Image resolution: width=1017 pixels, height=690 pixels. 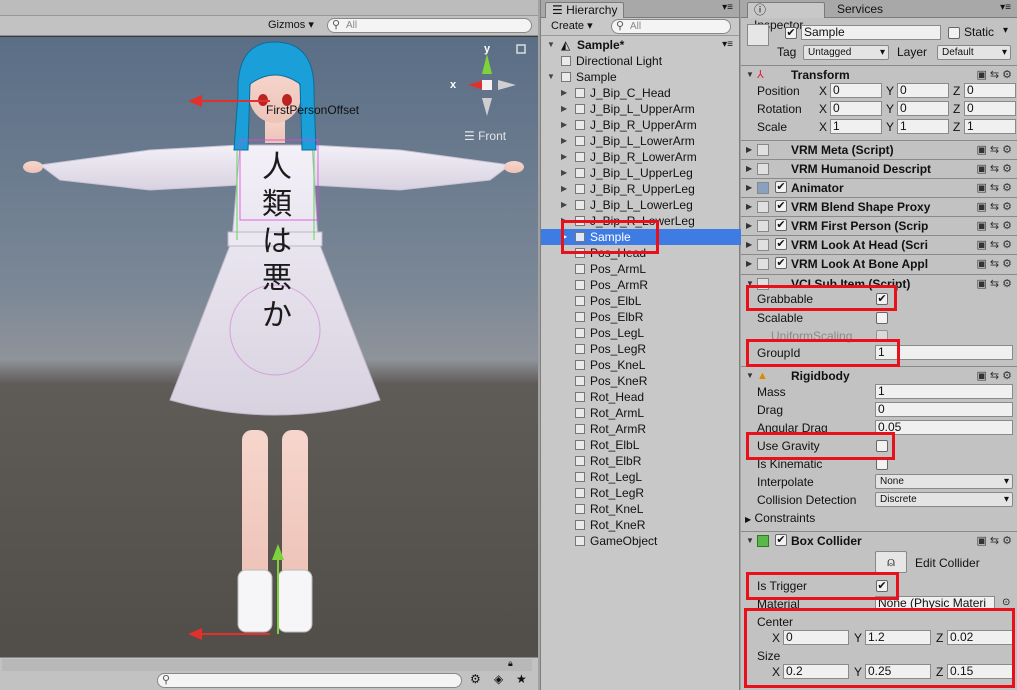 I want to click on create-button: Create ▾, so click(x=572, y=26).